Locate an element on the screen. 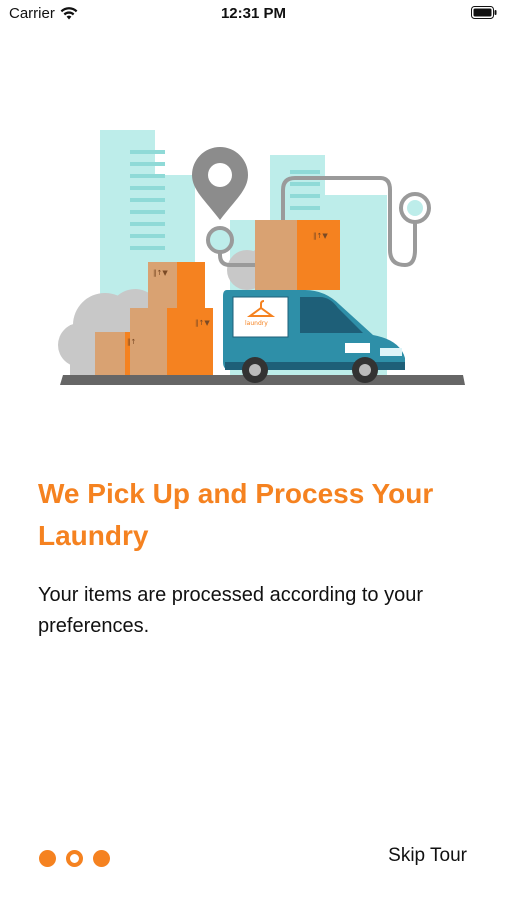  status-bar: Carrier 12:31 PM is located at coordinates (253, 15).